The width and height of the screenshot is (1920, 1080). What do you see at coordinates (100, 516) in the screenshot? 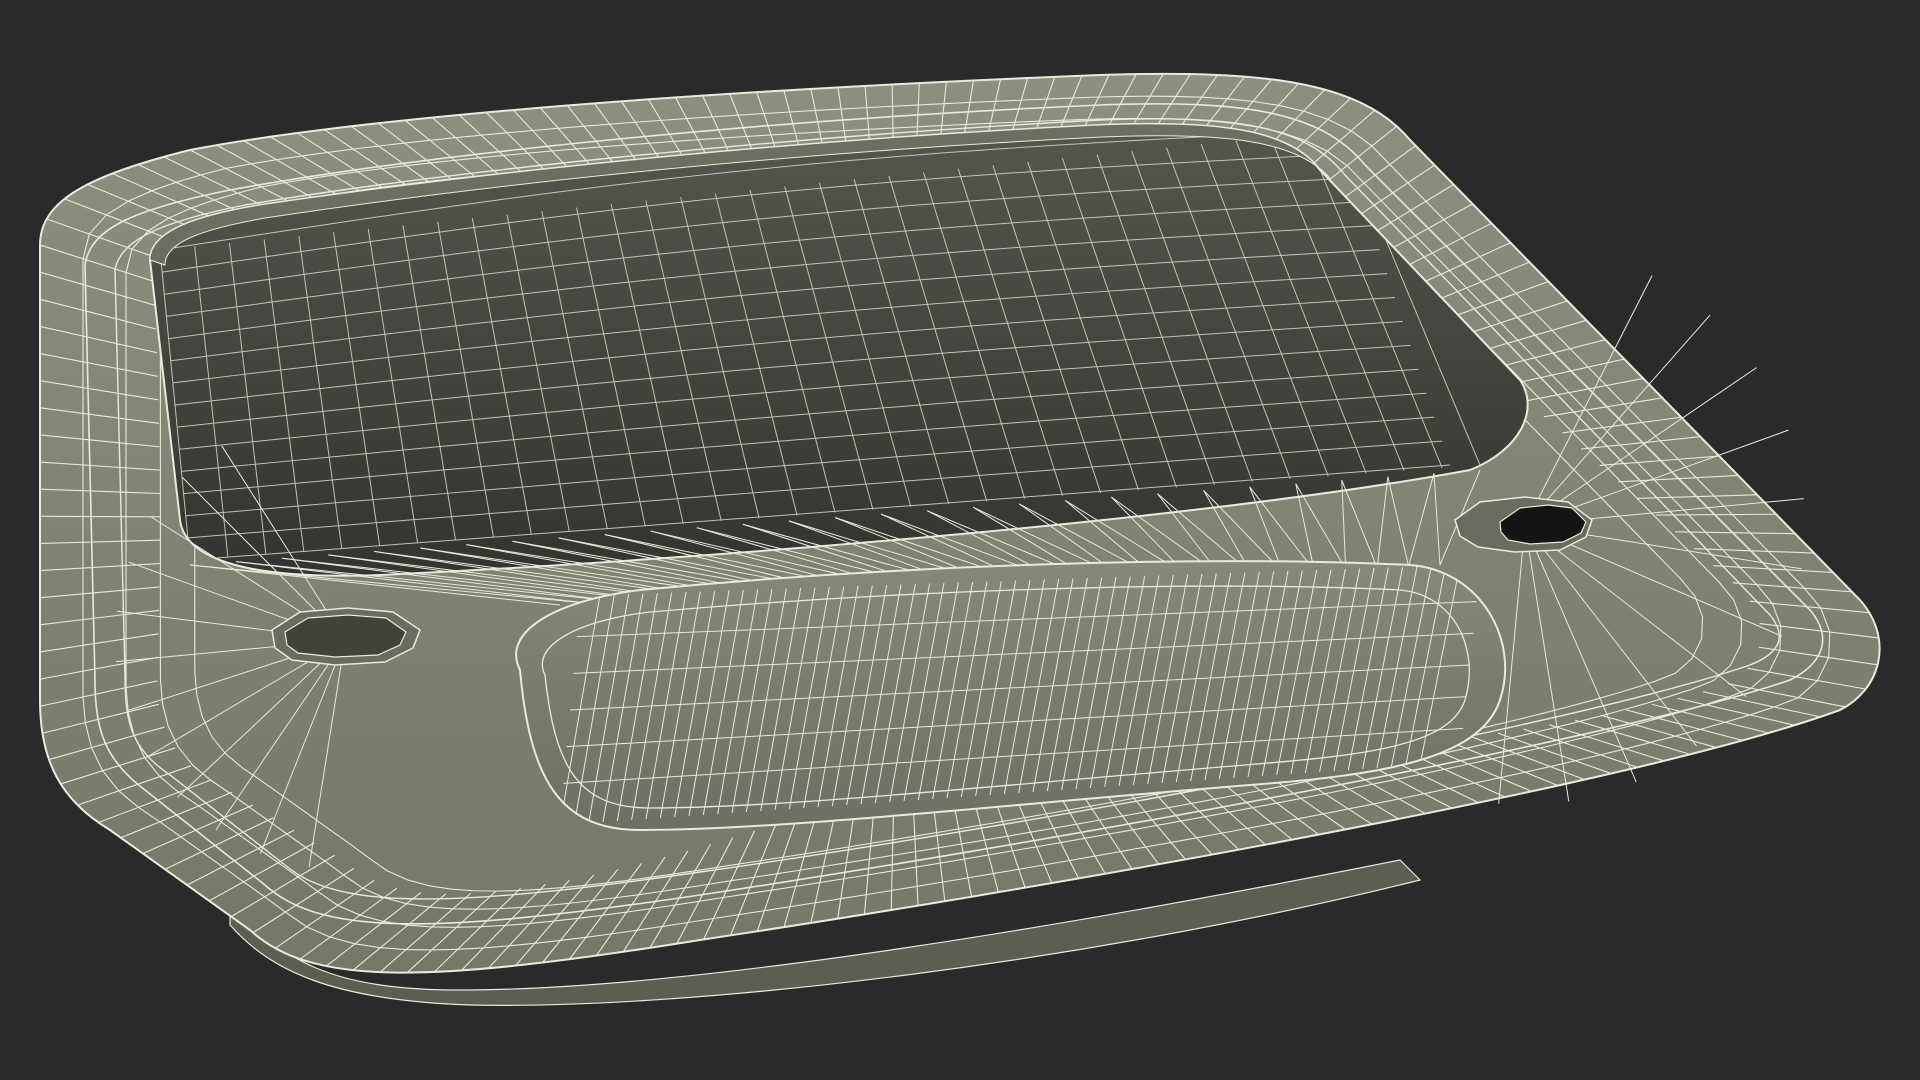
I see `rim-edge` at bounding box center [100, 516].